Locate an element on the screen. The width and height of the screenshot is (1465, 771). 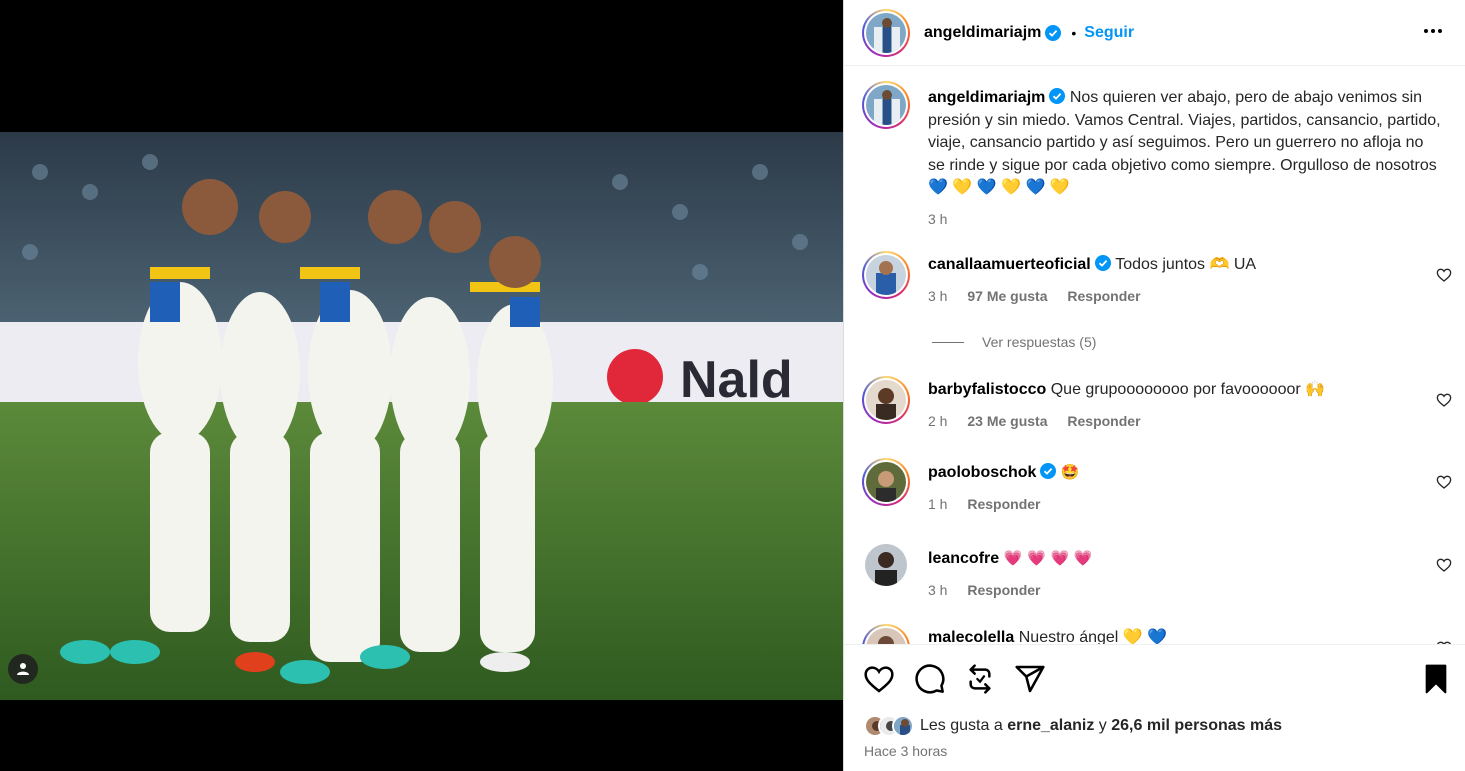
post-header: angeldimariajm • Seguir is located at coordinates (1154, 33).